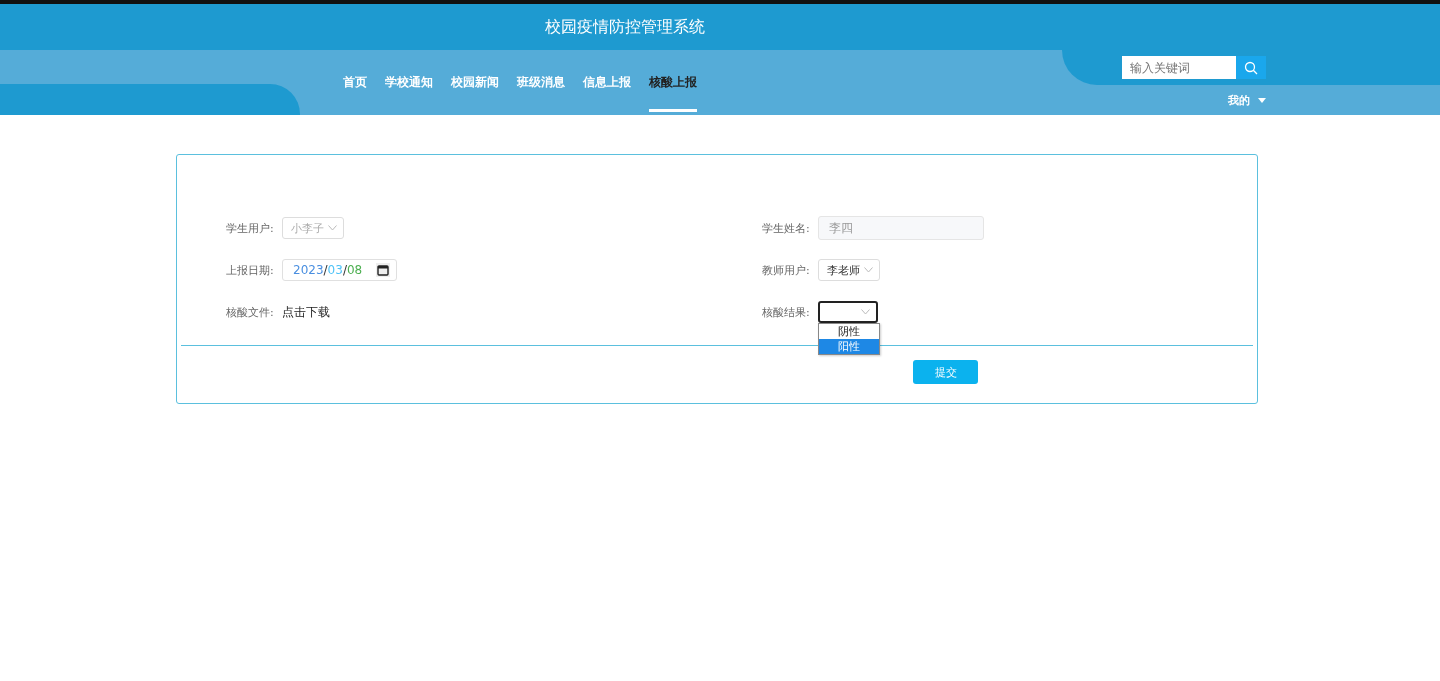 The width and height of the screenshot is (1440, 681). What do you see at coordinates (849, 270) in the screenshot?
I see `select-field: 李老师` at bounding box center [849, 270].